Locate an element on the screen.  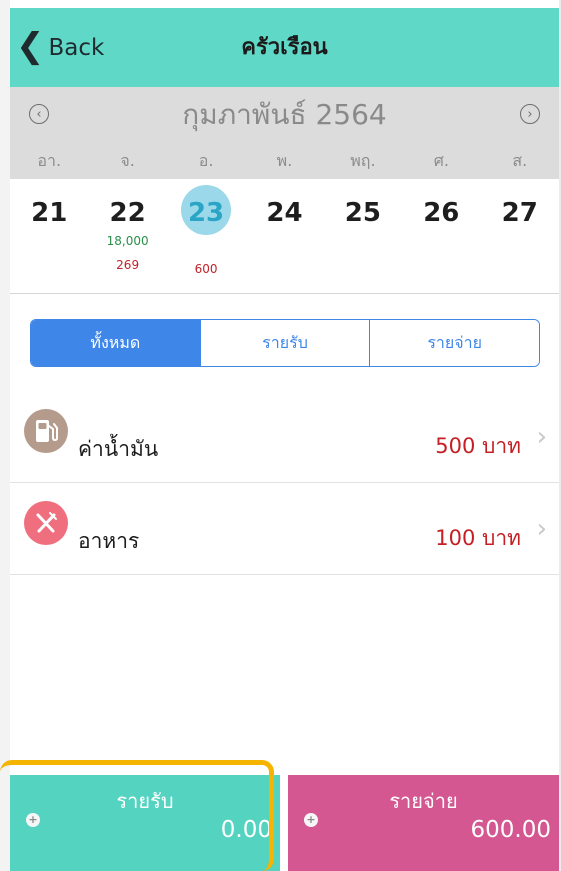
top-strip is located at coordinates (284, 4).